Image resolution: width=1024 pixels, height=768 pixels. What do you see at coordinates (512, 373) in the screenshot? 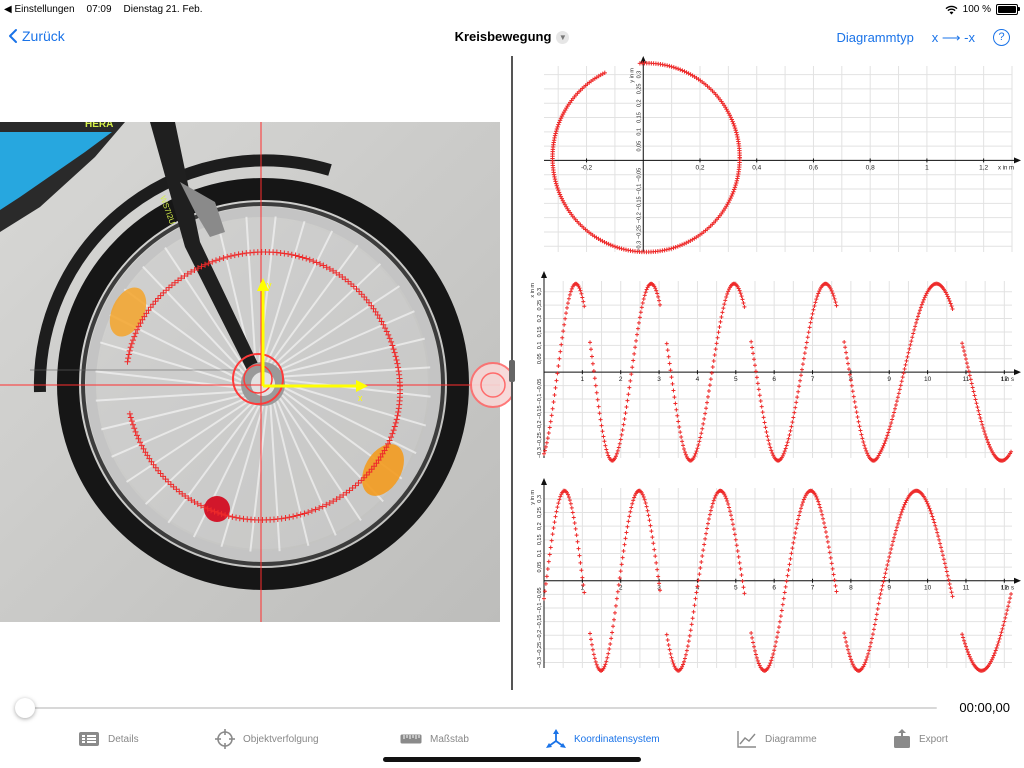
I see `split-divider` at bounding box center [512, 373].